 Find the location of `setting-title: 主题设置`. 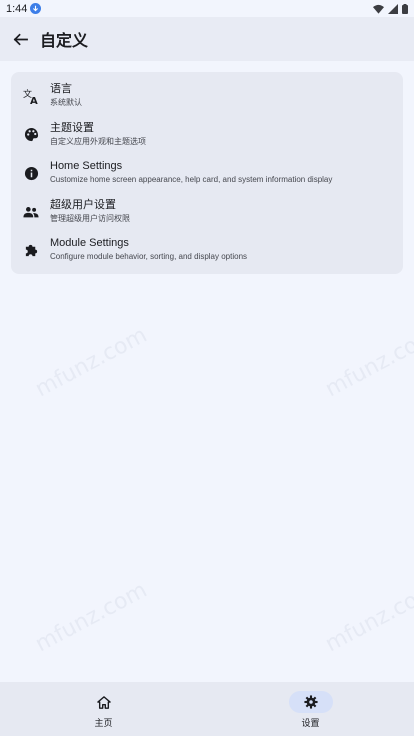

setting-title: 主题设置 is located at coordinates (72, 127).